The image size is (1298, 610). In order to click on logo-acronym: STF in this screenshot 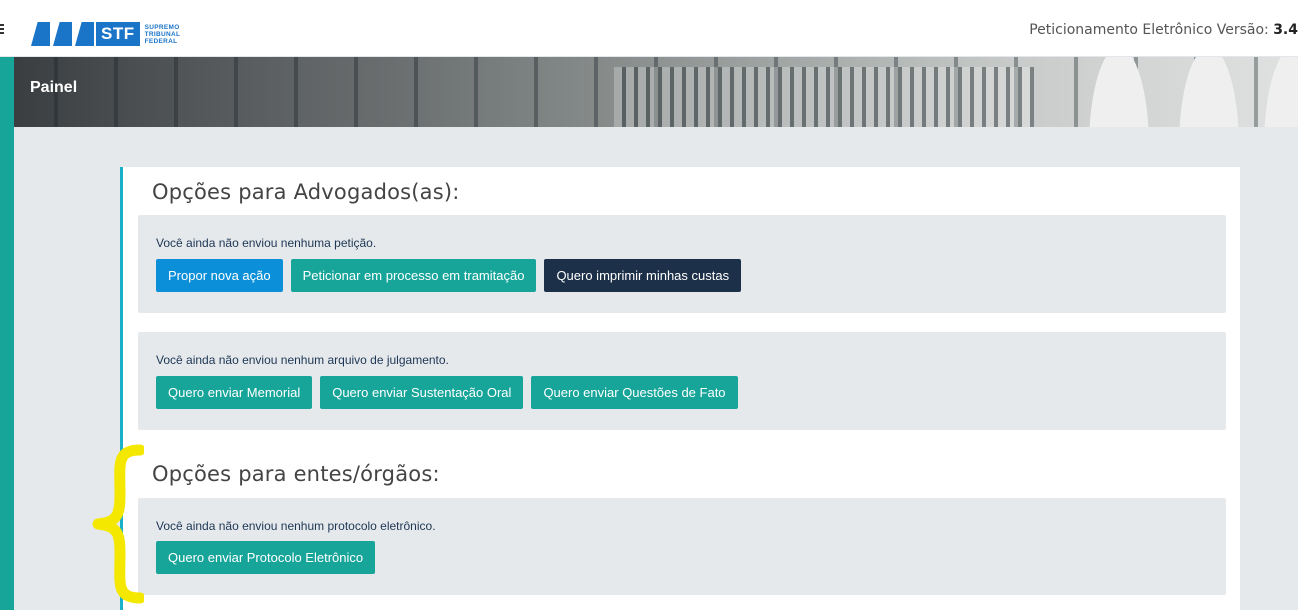, I will do `click(118, 34)`.